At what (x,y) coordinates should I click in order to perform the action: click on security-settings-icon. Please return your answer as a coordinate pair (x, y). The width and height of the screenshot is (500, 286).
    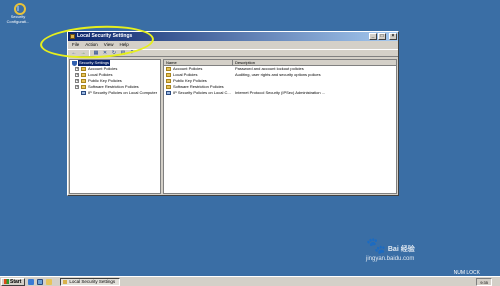
    Looking at the image, I should click on (74, 63).